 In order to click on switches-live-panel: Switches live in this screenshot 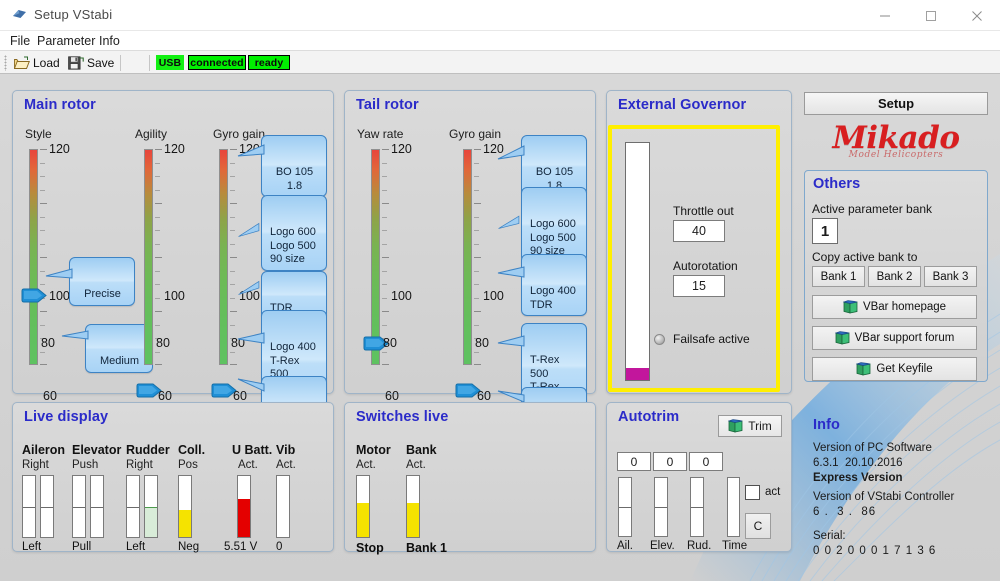, I will do `click(470, 477)`.